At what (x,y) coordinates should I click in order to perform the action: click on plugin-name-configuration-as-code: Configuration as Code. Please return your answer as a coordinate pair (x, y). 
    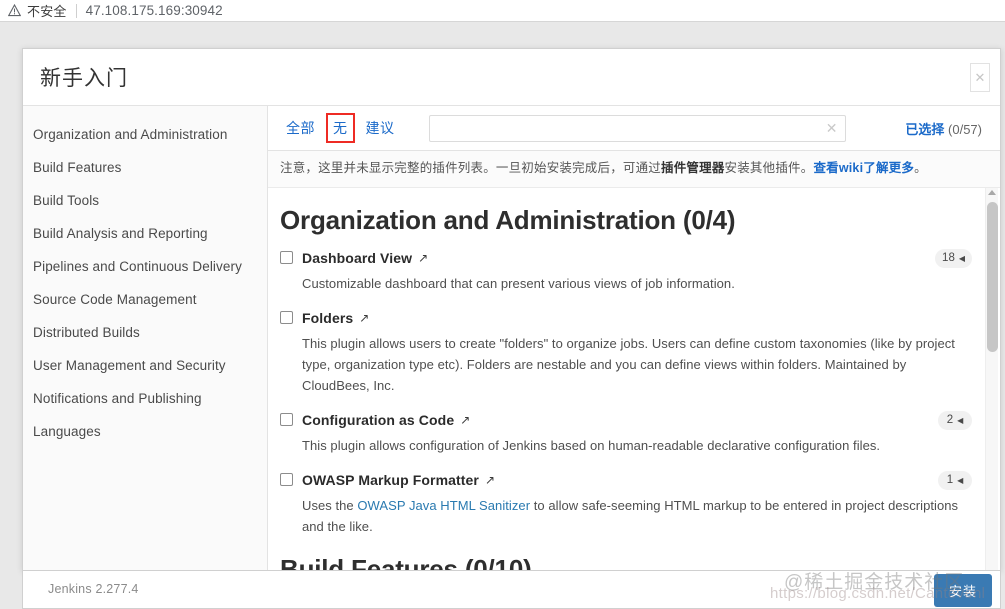
    Looking at the image, I should click on (378, 419).